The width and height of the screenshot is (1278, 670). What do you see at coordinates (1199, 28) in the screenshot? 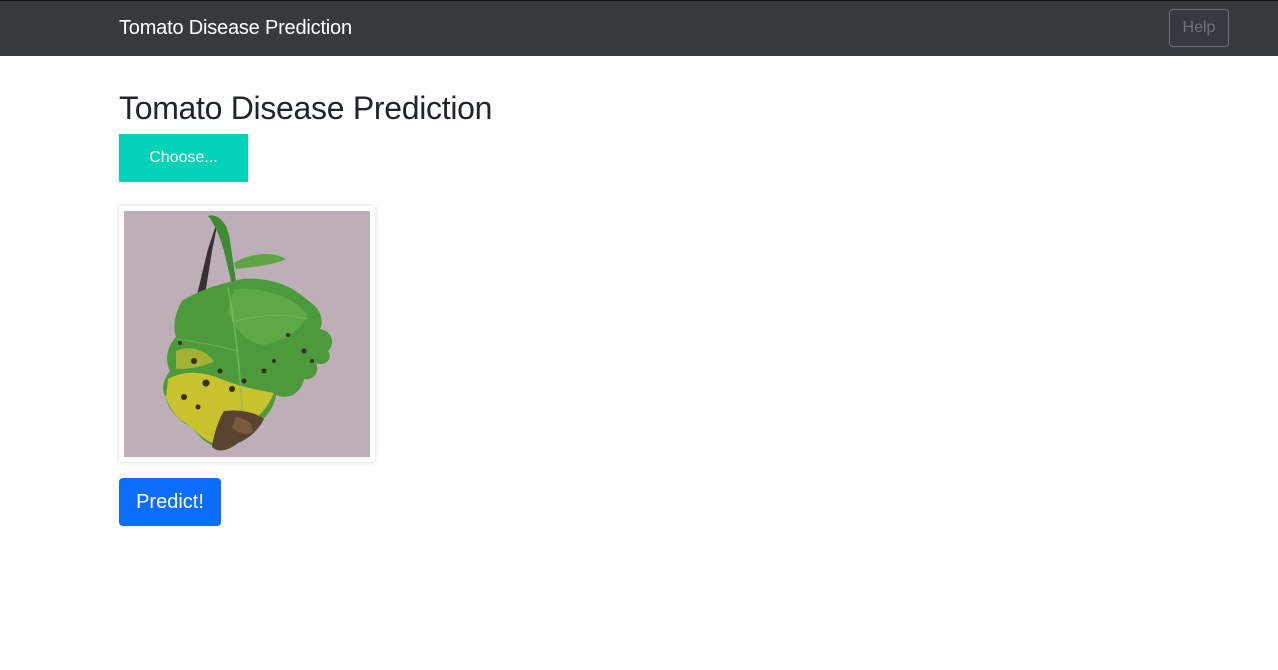
I see `help-button: Help` at bounding box center [1199, 28].